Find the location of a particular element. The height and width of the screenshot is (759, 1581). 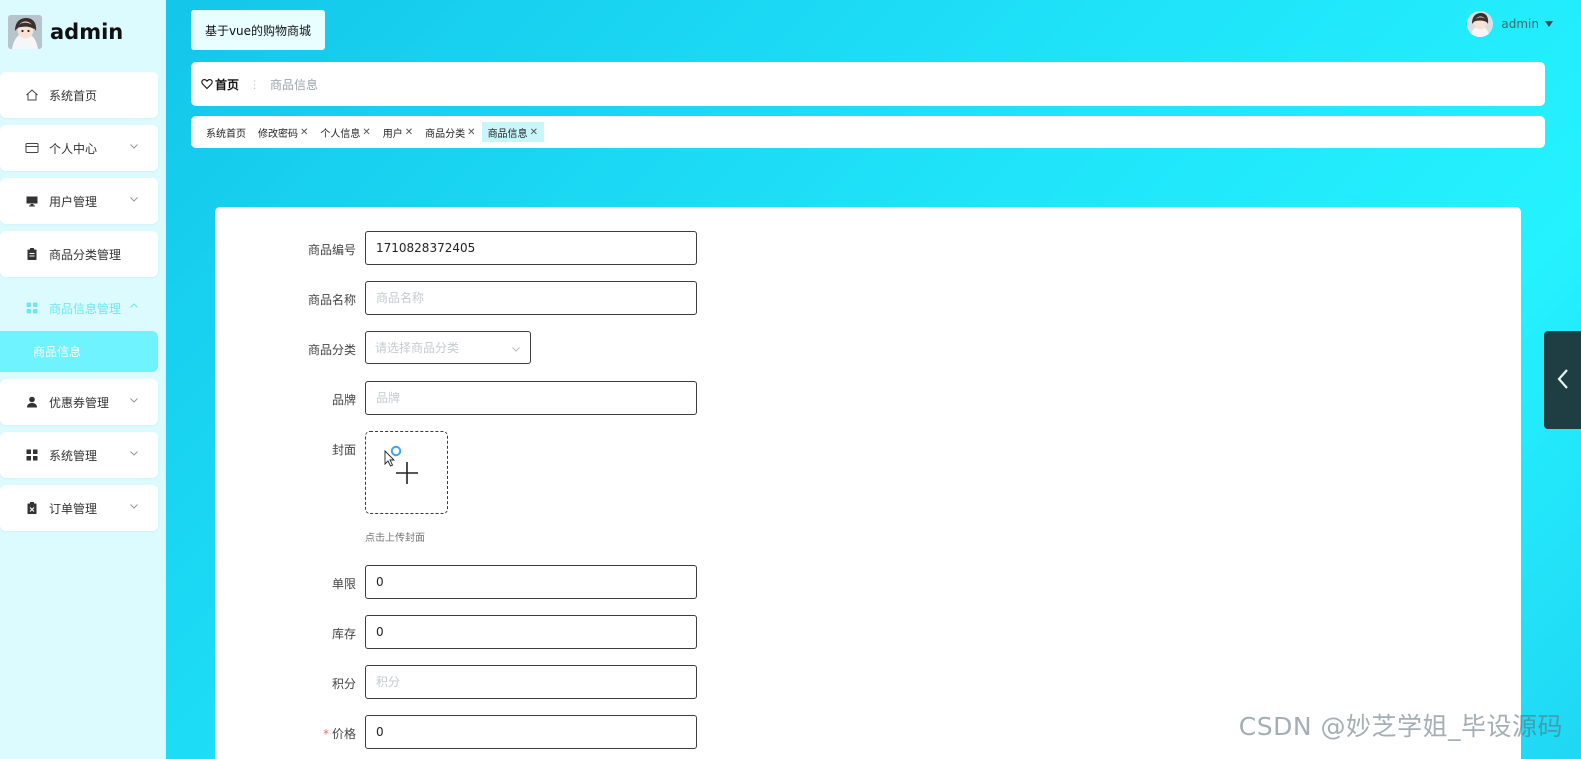

sidebar-item-label: 个人中心 is located at coordinates (73, 148).